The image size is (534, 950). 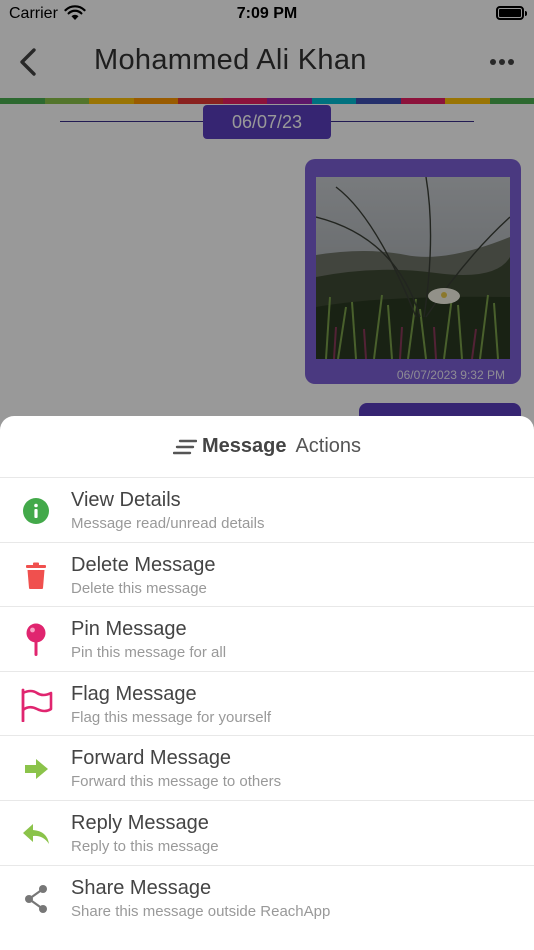 I want to click on sheet-header: Message Actions, so click(x=267, y=447).